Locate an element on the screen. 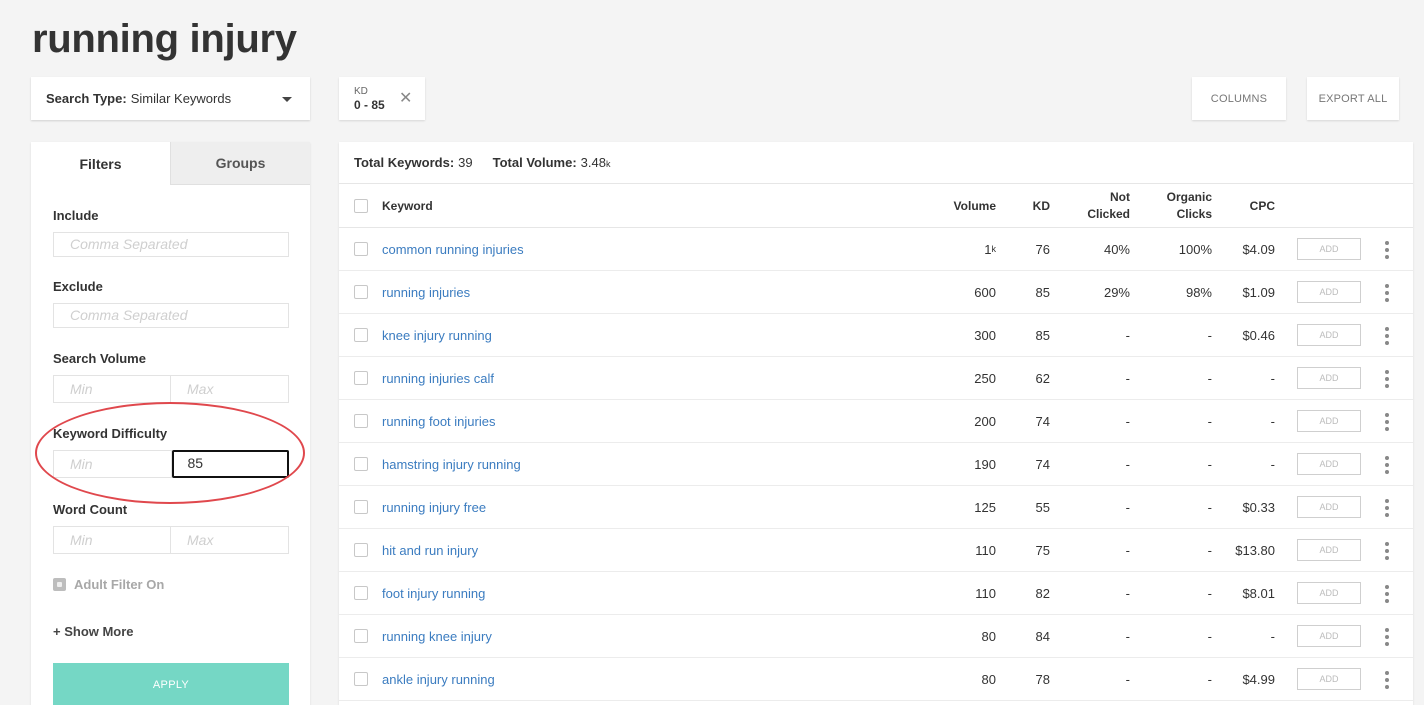  keyword-link: running injuries is located at coordinates (426, 292).